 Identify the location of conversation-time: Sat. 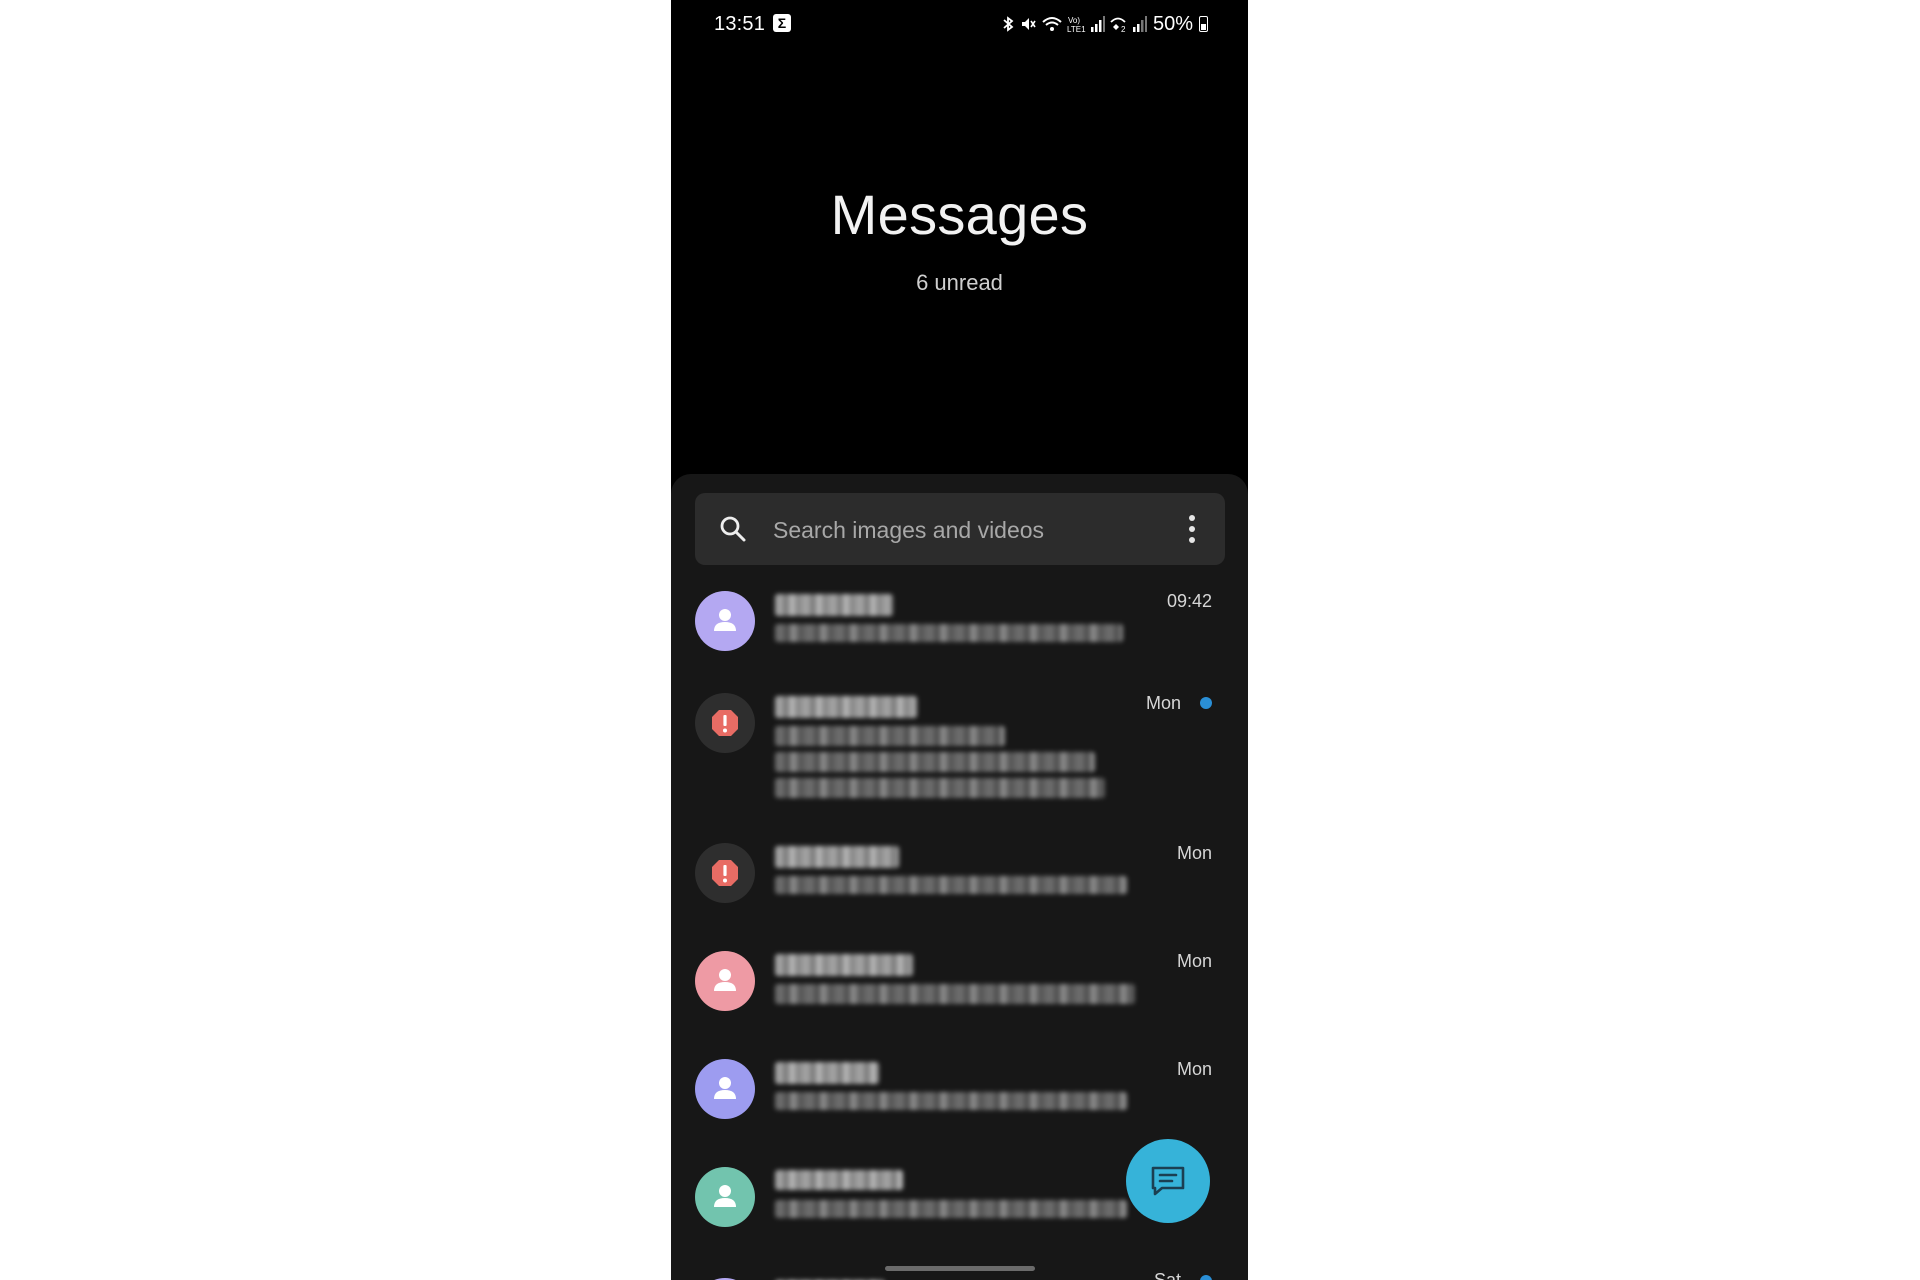
(1167, 1275).